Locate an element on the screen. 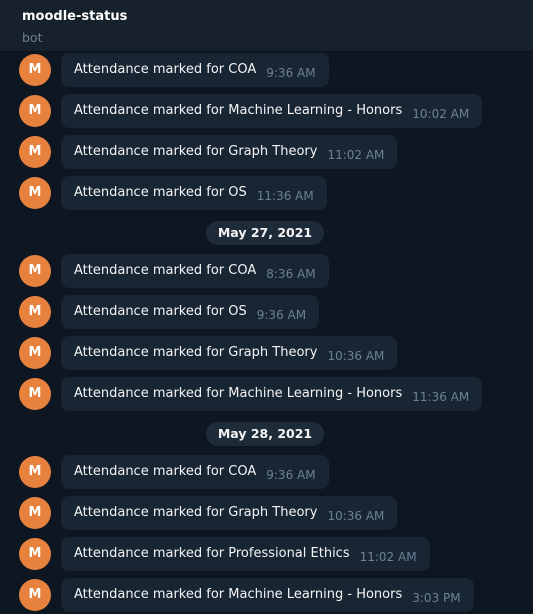  message-bubble: Attendance marked for COA 8:36 AM is located at coordinates (195, 271).